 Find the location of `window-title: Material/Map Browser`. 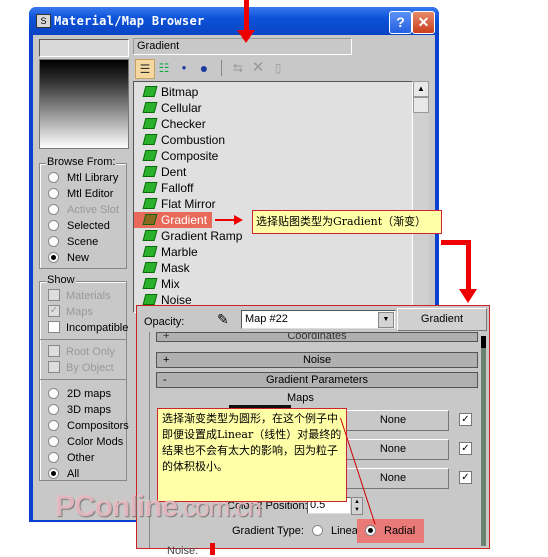

window-title: Material/Map Browser is located at coordinates (129, 21).